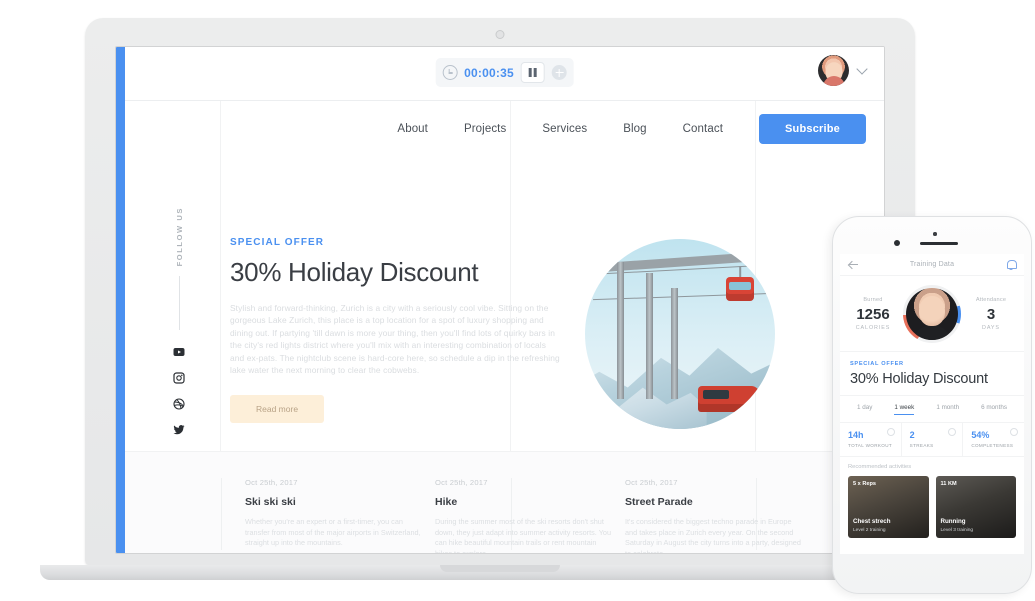  Describe the element at coordinates (485, 129) in the screenshot. I see `nav-item-projects: Projects` at that location.